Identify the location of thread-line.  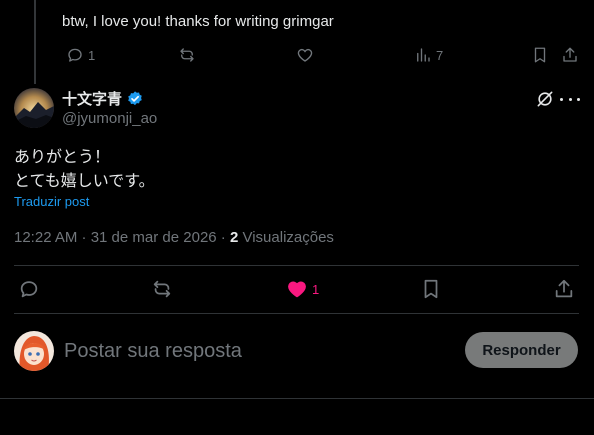
(35, 42).